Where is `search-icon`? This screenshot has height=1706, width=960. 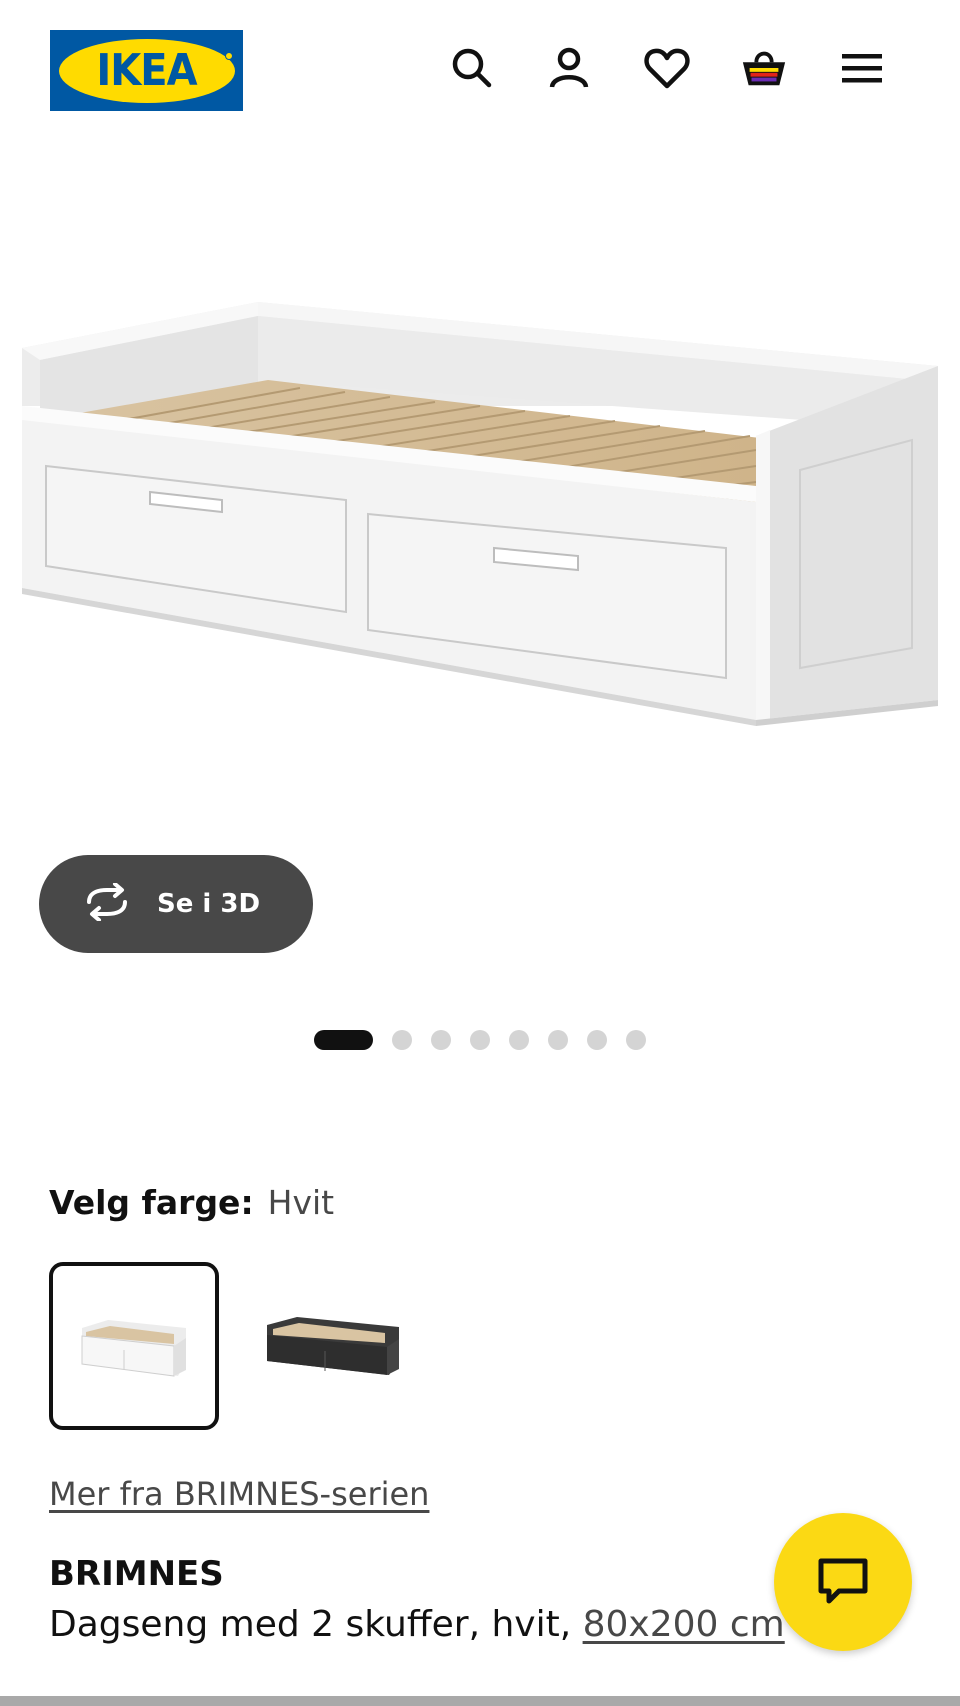 search-icon is located at coordinates (472, 68).